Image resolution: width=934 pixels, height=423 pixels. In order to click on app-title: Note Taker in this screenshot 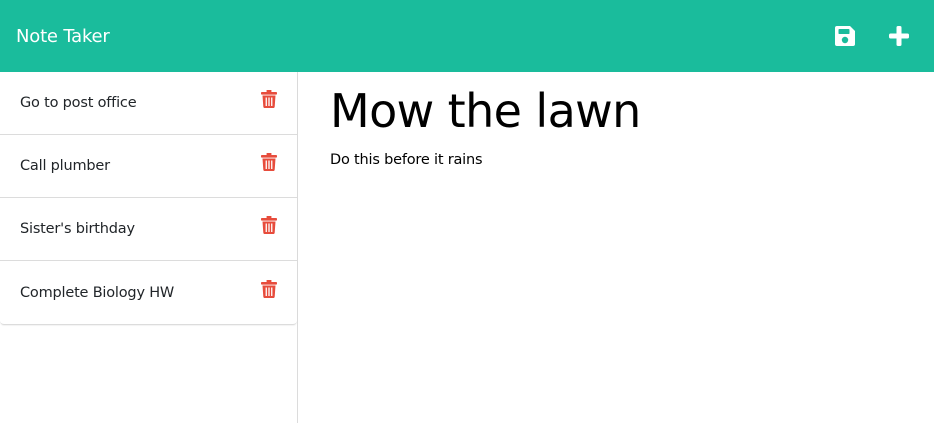, I will do `click(63, 36)`.